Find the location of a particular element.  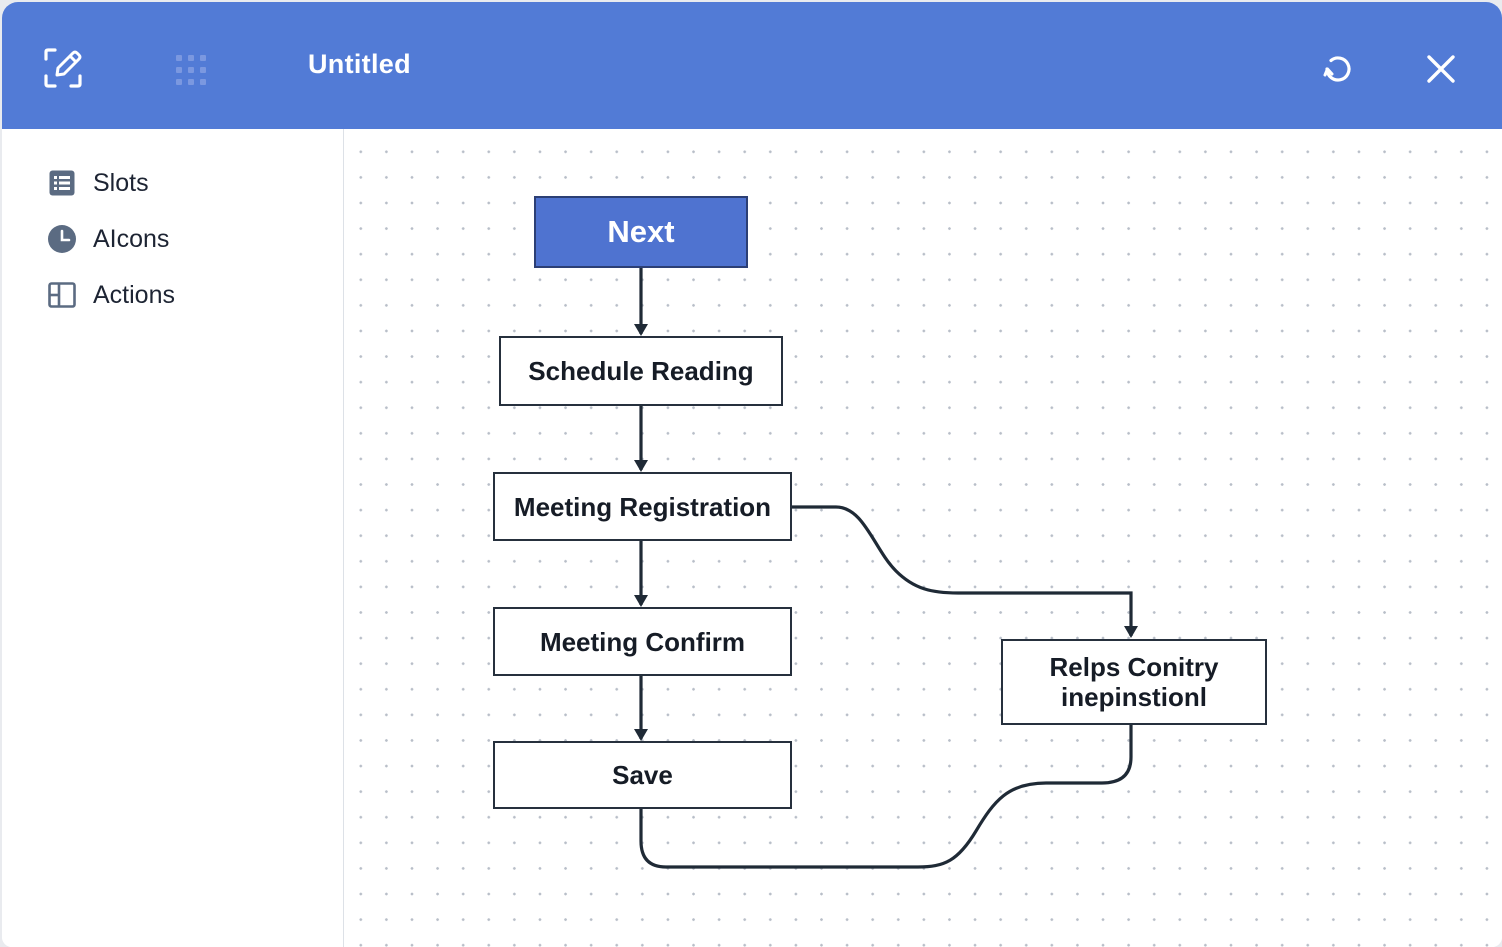

node-label: Save is located at coordinates (642, 775).